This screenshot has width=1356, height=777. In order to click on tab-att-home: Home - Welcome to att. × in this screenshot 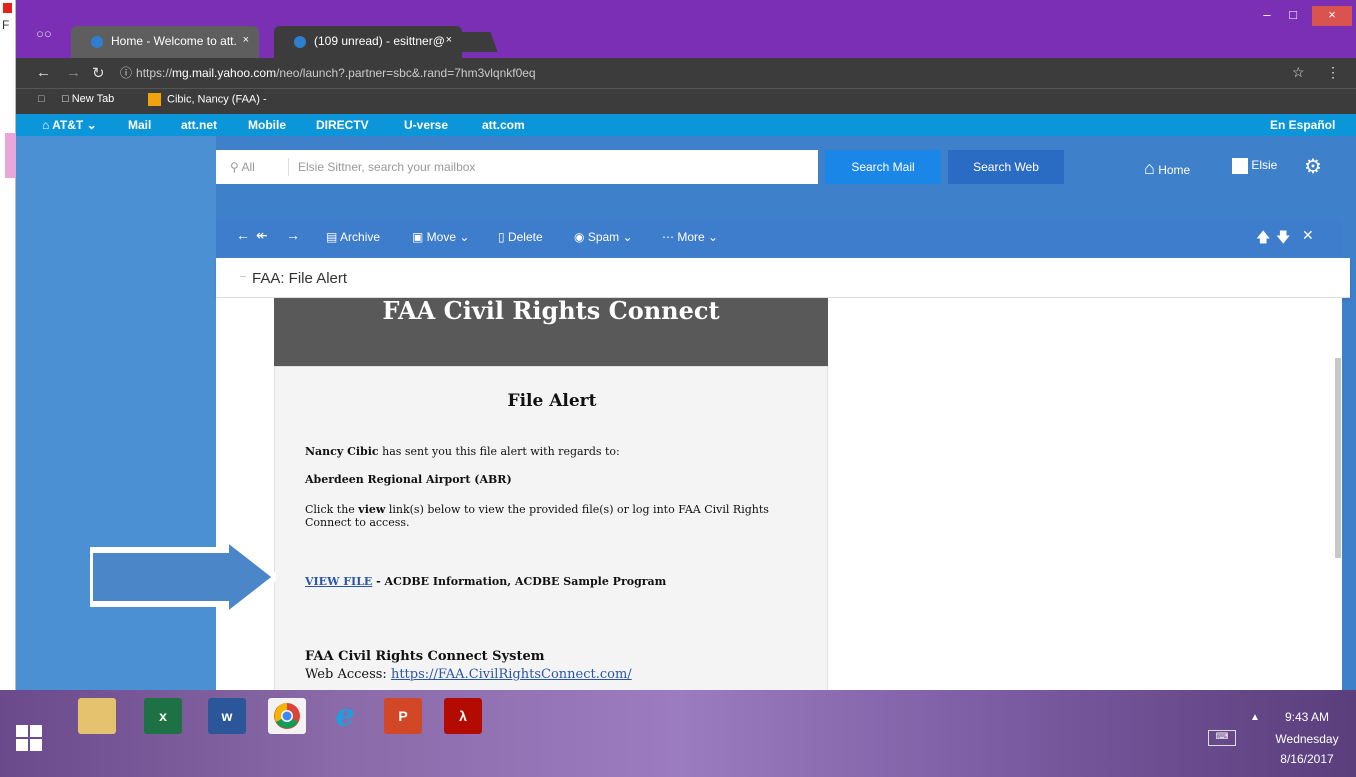, I will do `click(165, 42)`.